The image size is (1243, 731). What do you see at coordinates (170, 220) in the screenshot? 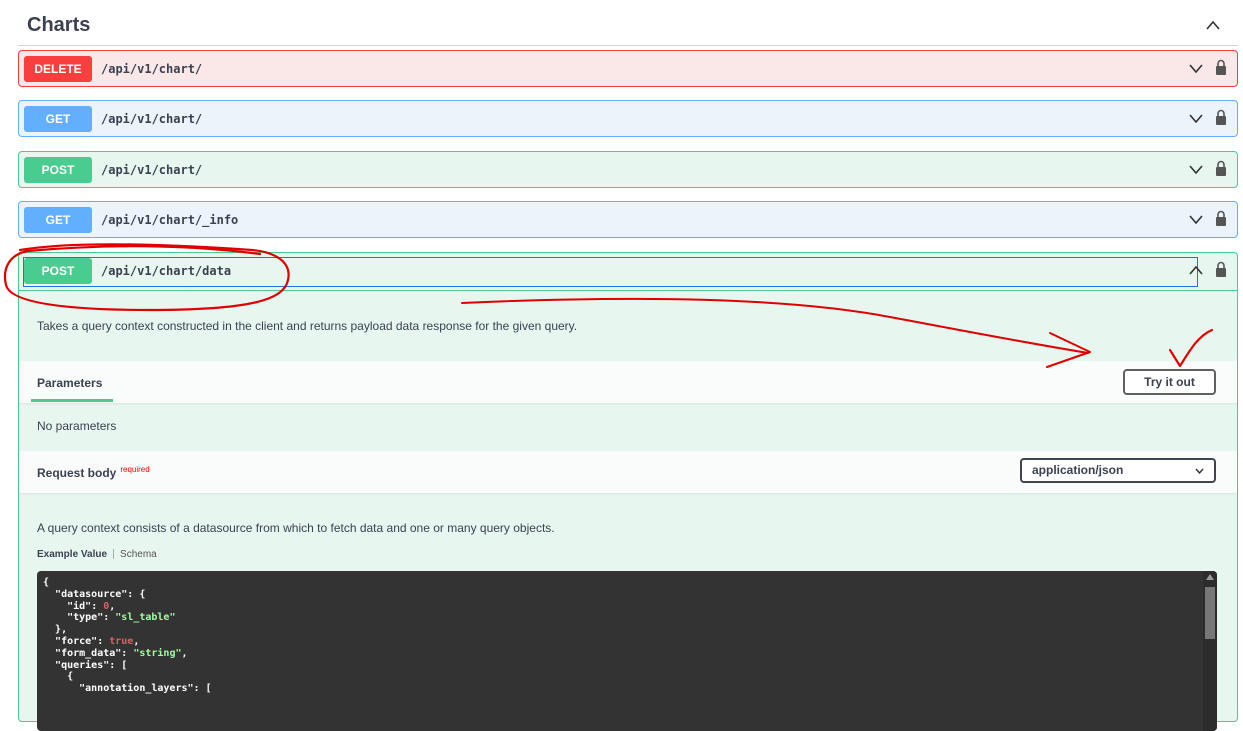
I see `endpoint-path: /api/v1/chart/_info` at bounding box center [170, 220].